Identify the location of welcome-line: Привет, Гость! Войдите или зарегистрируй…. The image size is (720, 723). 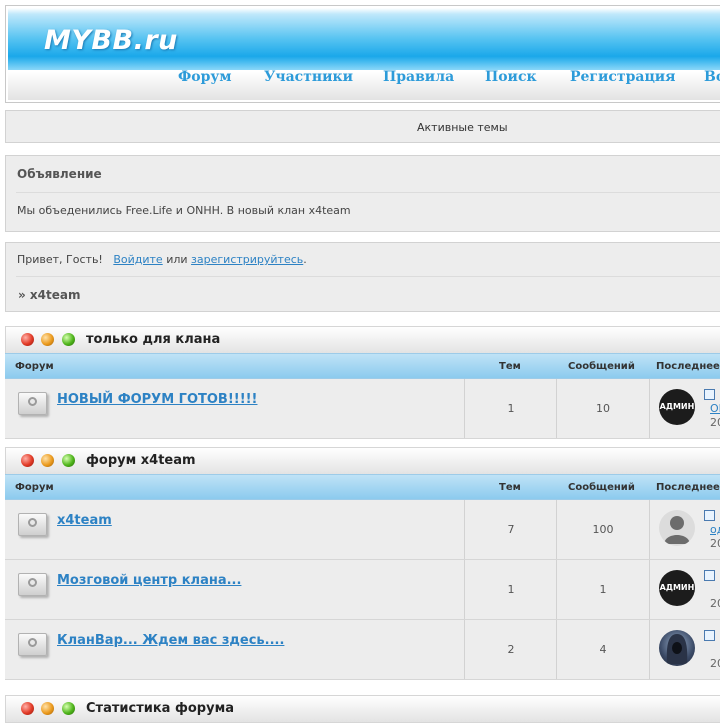
(162, 259).